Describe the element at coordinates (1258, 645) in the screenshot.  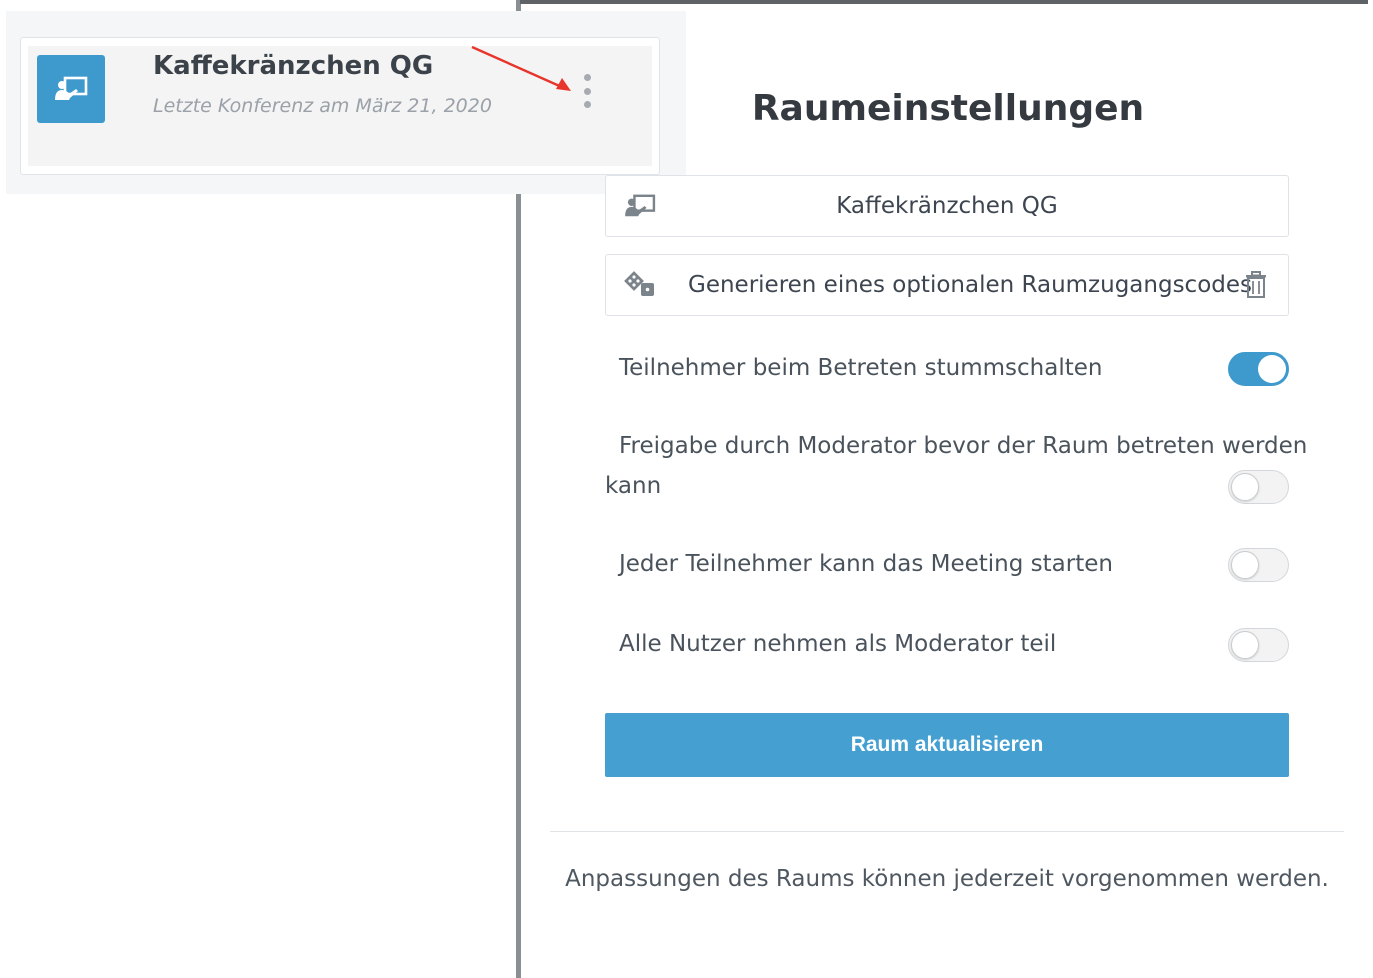
I see `option-all-moderator-toggle` at that location.